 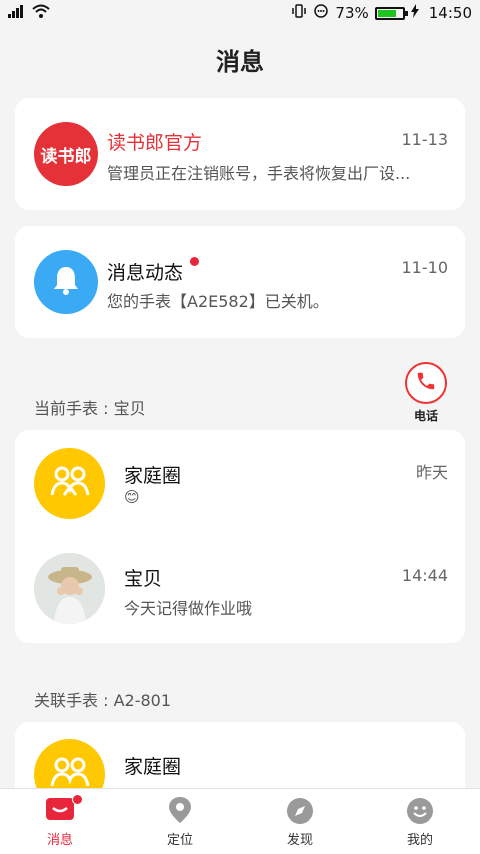 I want to click on current-watch-label: 当前手表 : 宝贝, so click(x=90, y=408).